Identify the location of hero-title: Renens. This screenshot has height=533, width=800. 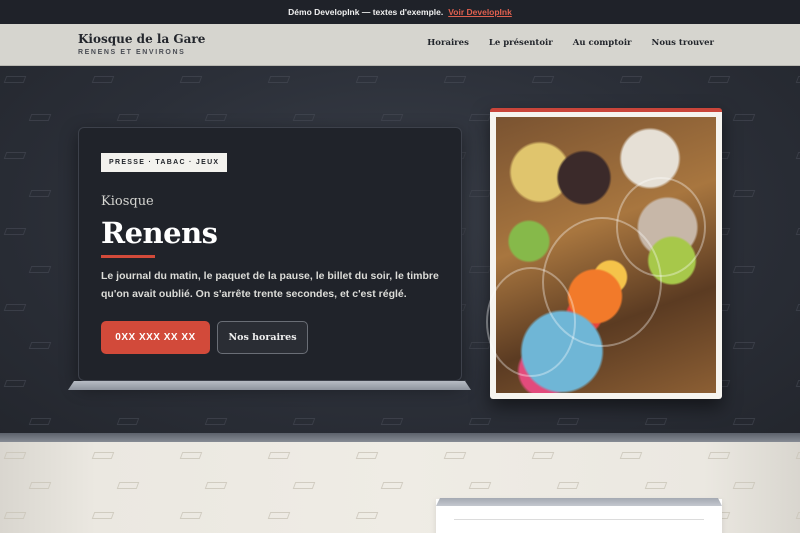
(159, 233).